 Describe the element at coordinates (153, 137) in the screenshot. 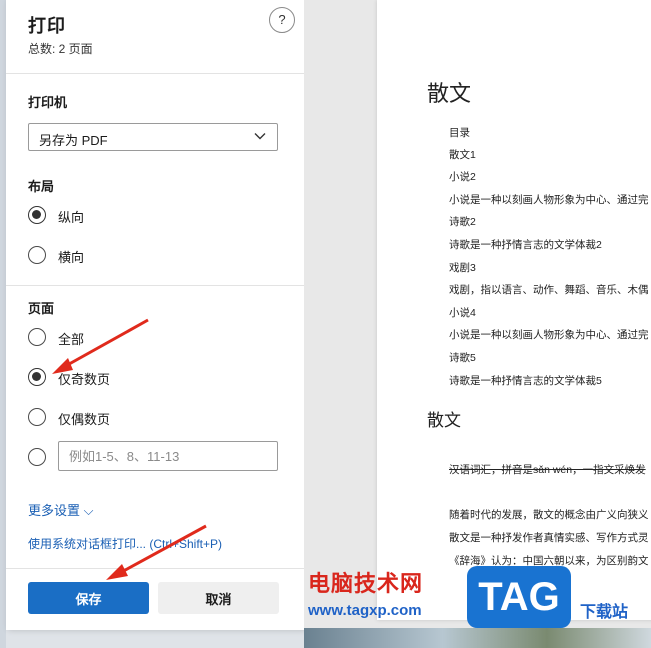

I see `printer-select: 另存为 PDF` at that location.